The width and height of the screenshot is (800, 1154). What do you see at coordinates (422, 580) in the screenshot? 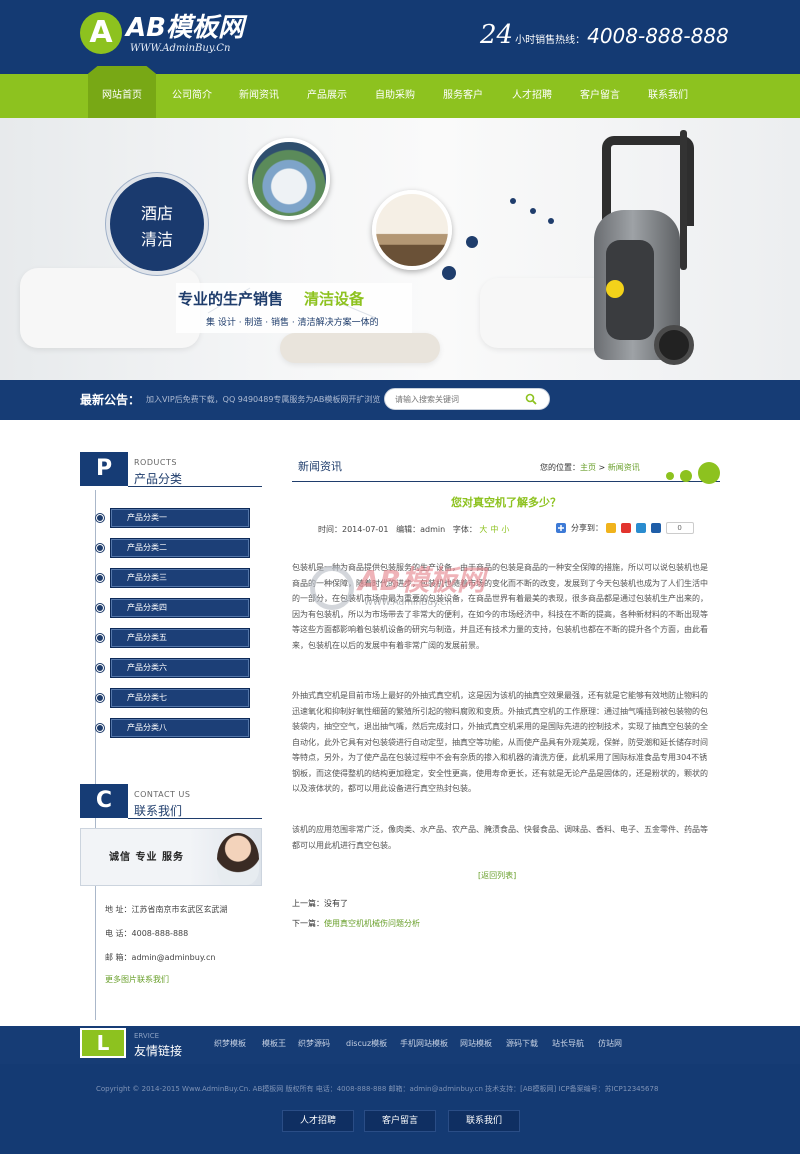
I see `watermark-name: AB模板网` at bounding box center [422, 580].